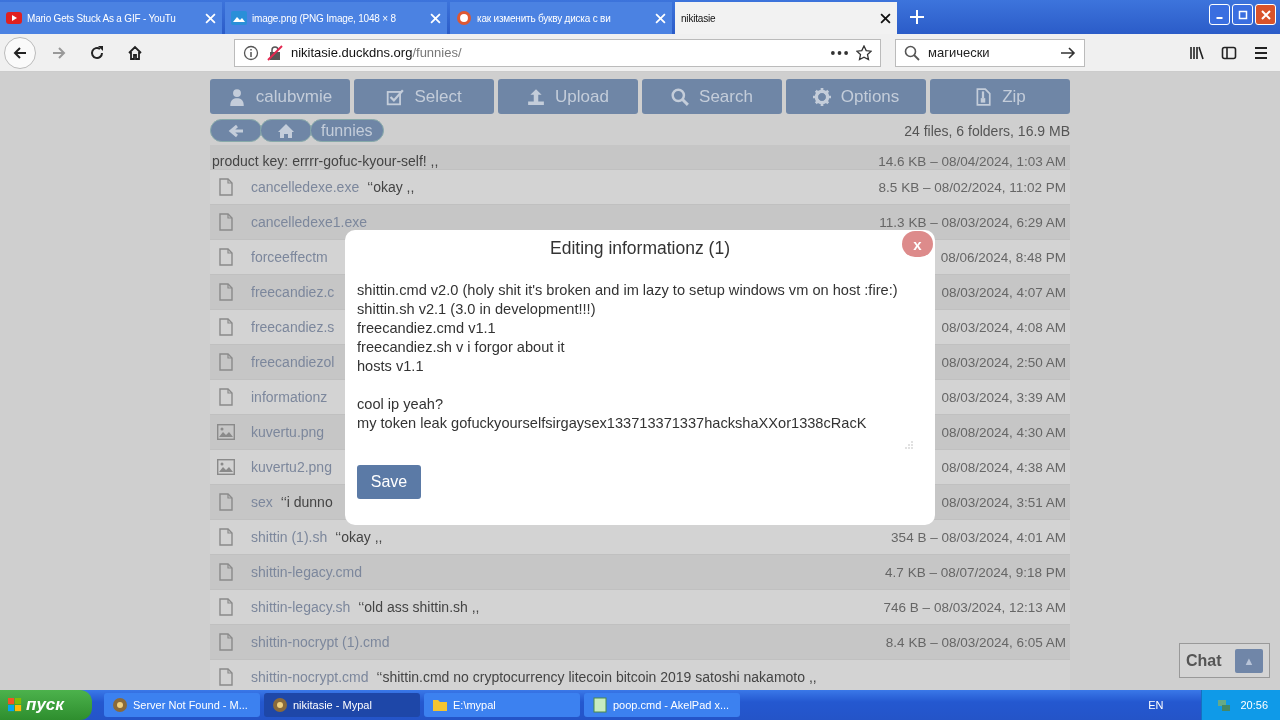 Image resolution: width=1280 pixels, height=720 pixels. I want to click on browser-tab: Mario Gets Stuck As a GIF - YouTu, so click(111, 18).